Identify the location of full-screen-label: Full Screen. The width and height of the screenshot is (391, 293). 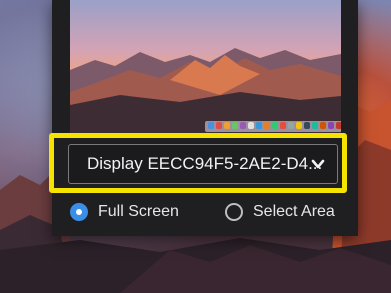
(138, 211).